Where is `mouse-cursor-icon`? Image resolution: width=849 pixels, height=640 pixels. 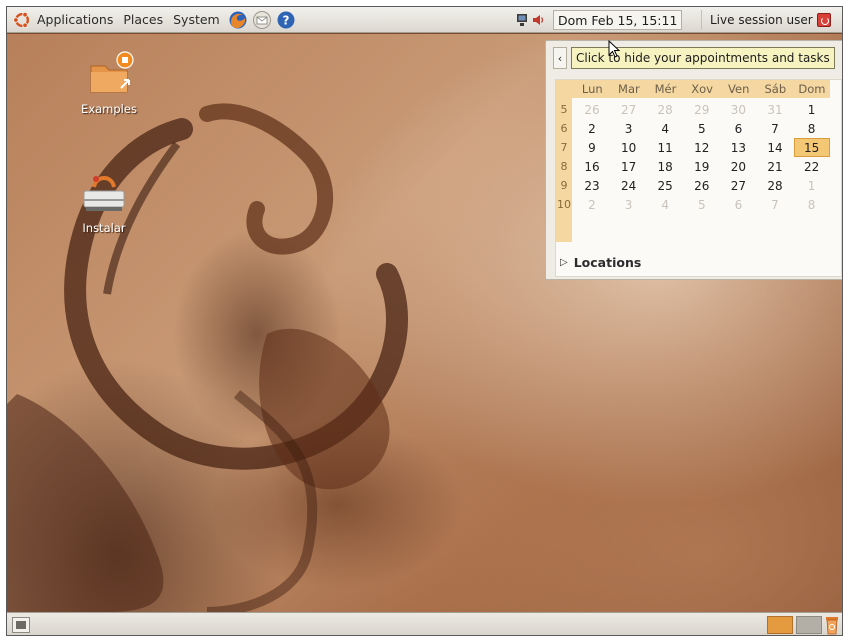
mouse-cursor-icon is located at coordinates (614, 49).